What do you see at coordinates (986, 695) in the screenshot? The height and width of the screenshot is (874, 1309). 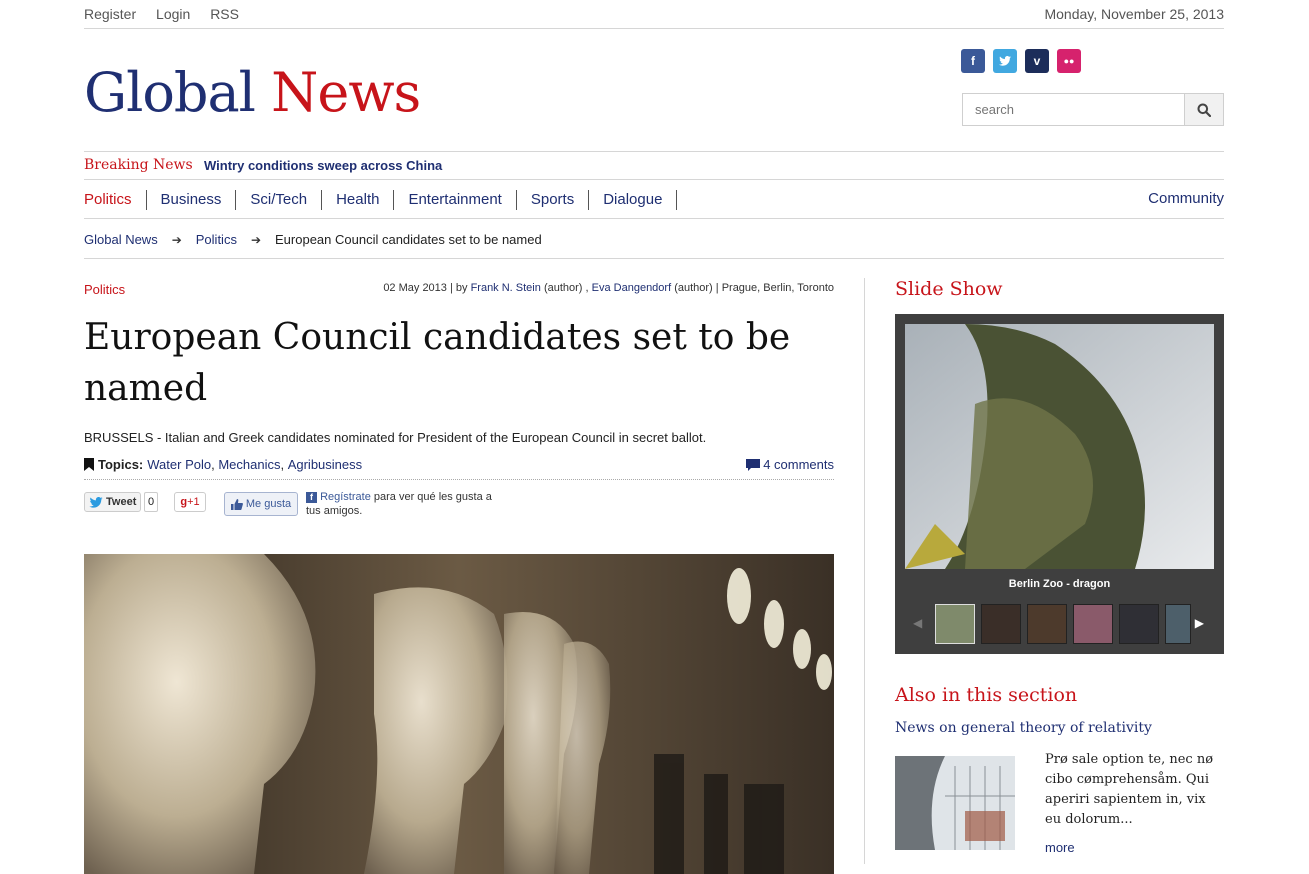 I see `also-title: Also in this section` at bounding box center [986, 695].